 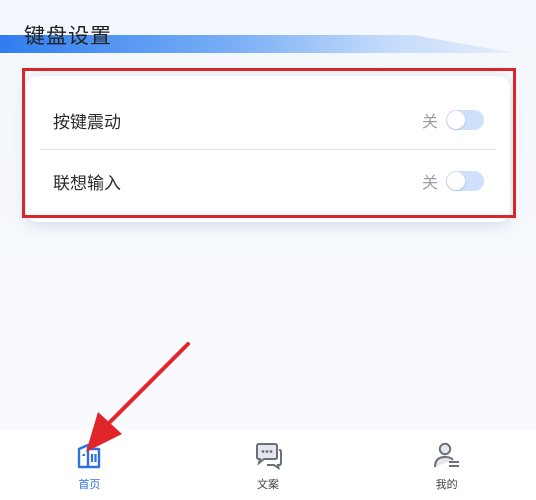 I want to click on setting-label-predictive-input: 联想输入, so click(x=87, y=183).